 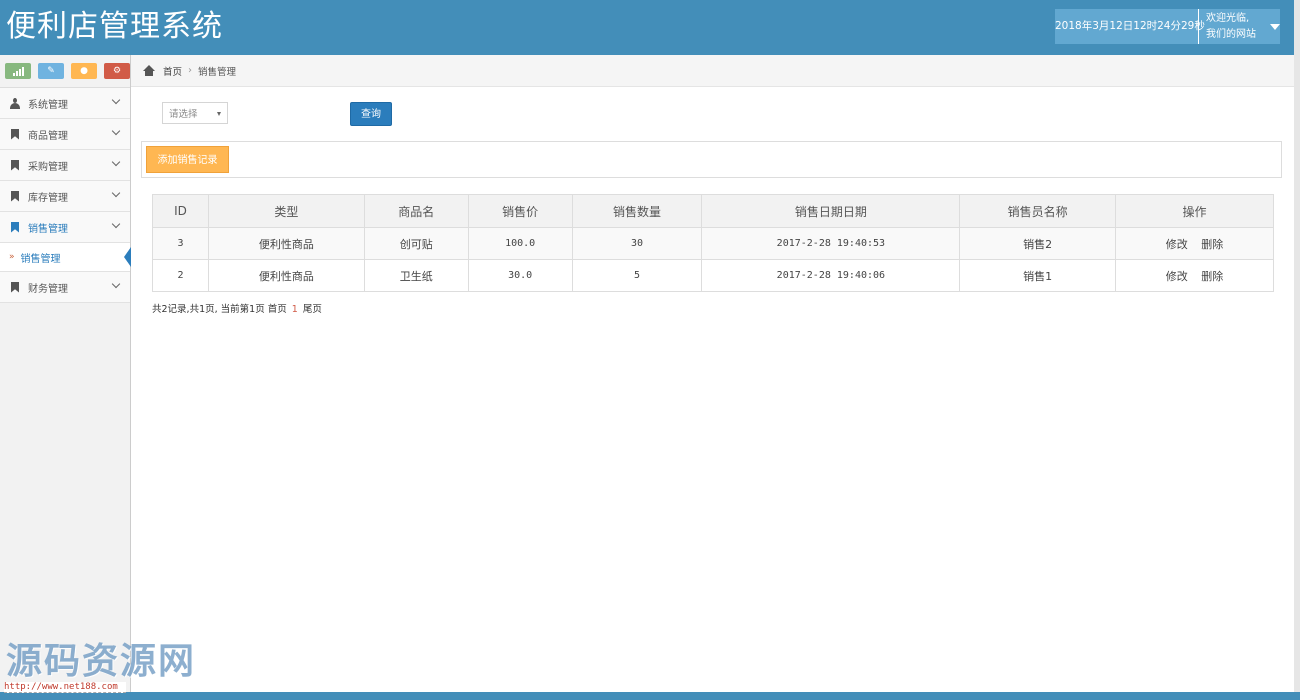 I want to click on breadcrumb-current: 销售管理, so click(x=217, y=72).